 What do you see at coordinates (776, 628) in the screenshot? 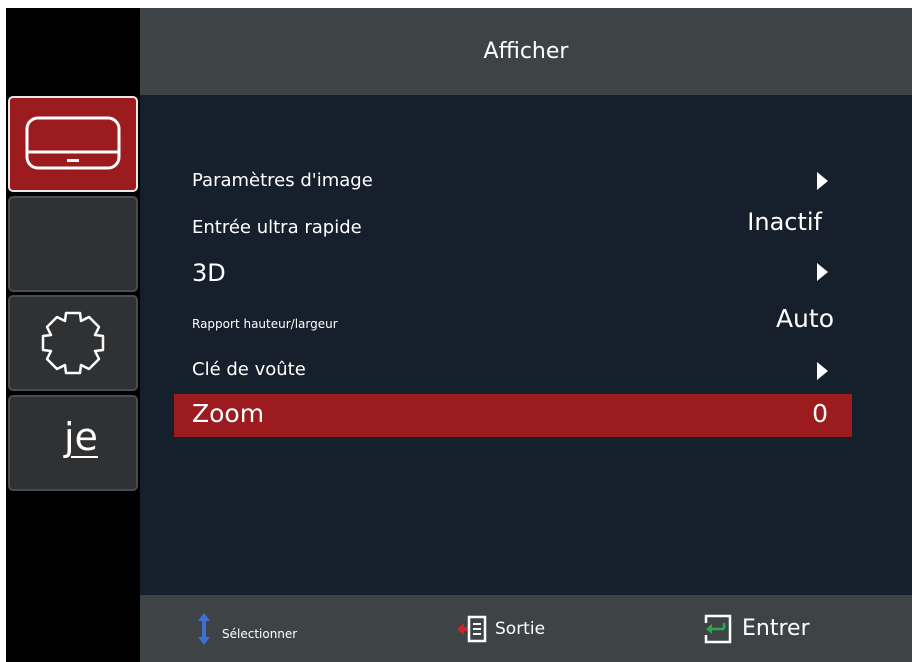
I see `enter-label: Entrer` at bounding box center [776, 628].